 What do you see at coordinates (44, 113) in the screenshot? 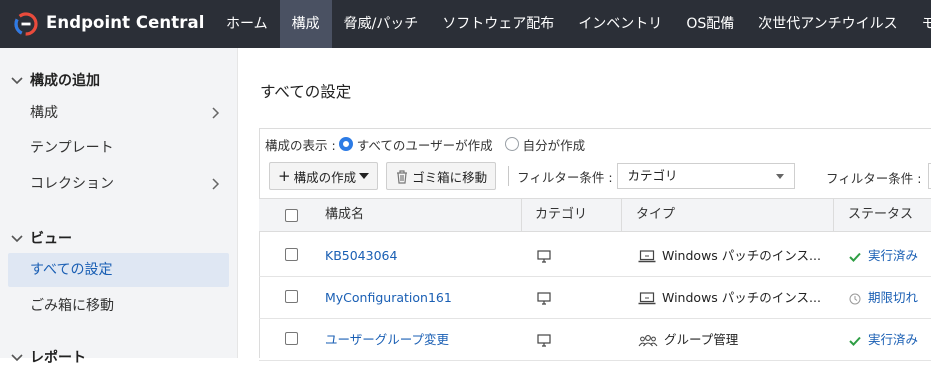
I see `sidebar-item-label: 構成` at bounding box center [44, 113].